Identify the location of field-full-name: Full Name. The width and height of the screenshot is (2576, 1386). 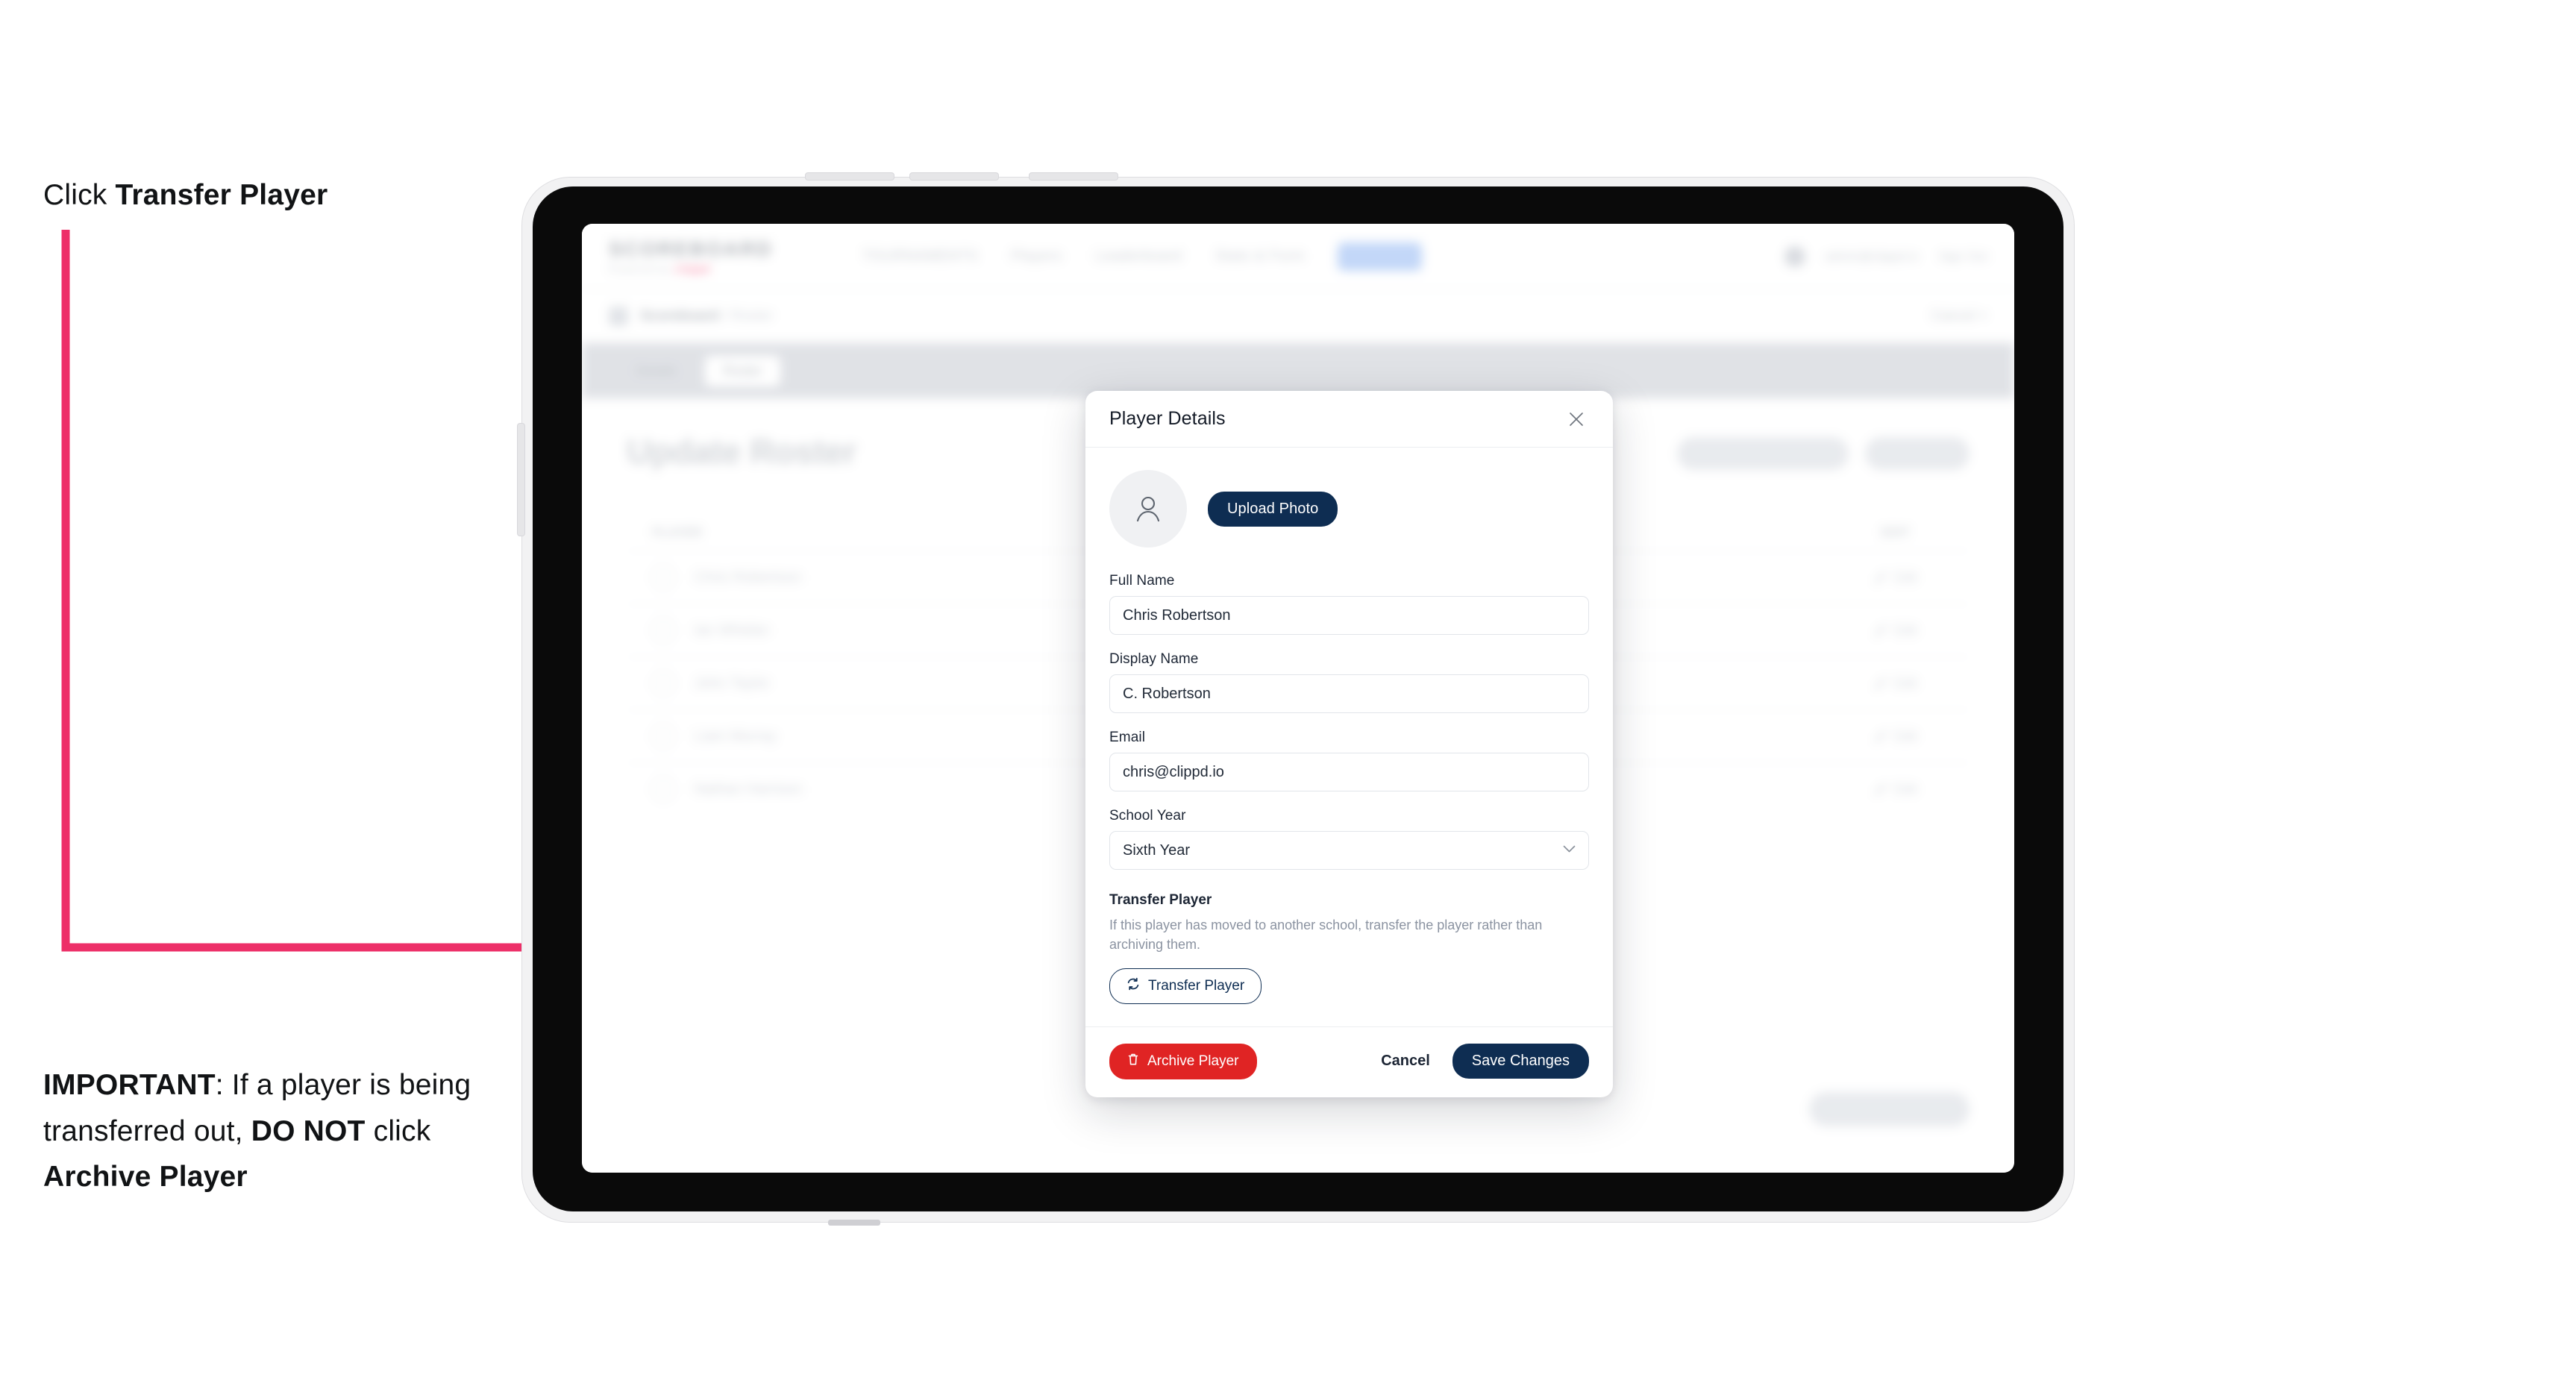
(1349, 604).